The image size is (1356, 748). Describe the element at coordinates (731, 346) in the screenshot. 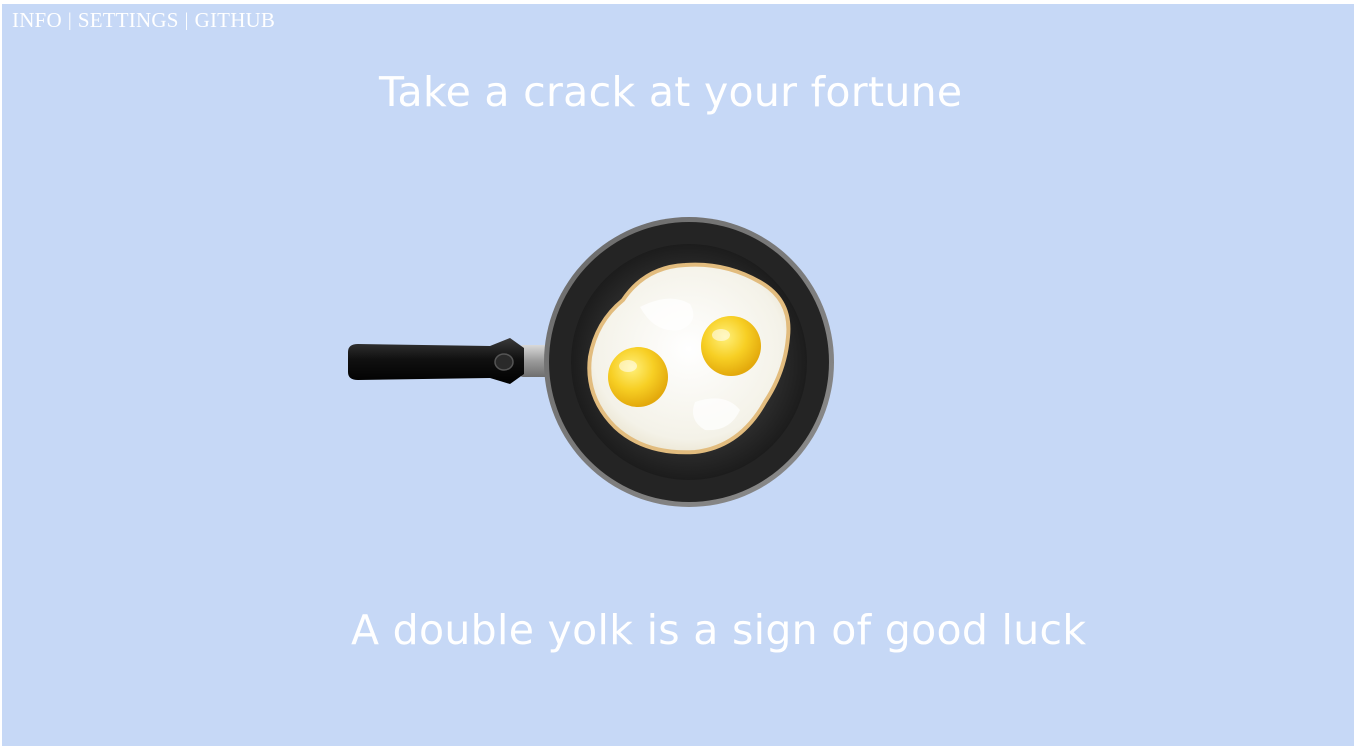

I see `egg-yolk-right` at that location.